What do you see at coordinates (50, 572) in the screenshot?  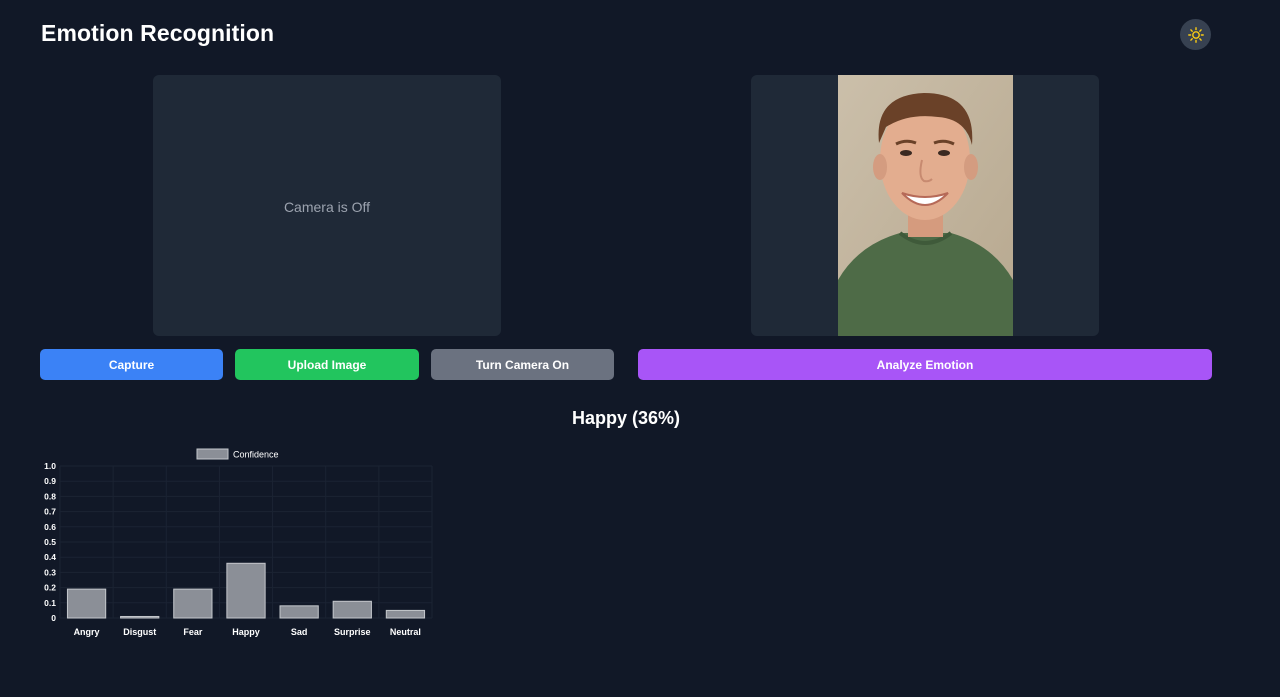 I see `y-tick-label: 0.3` at bounding box center [50, 572].